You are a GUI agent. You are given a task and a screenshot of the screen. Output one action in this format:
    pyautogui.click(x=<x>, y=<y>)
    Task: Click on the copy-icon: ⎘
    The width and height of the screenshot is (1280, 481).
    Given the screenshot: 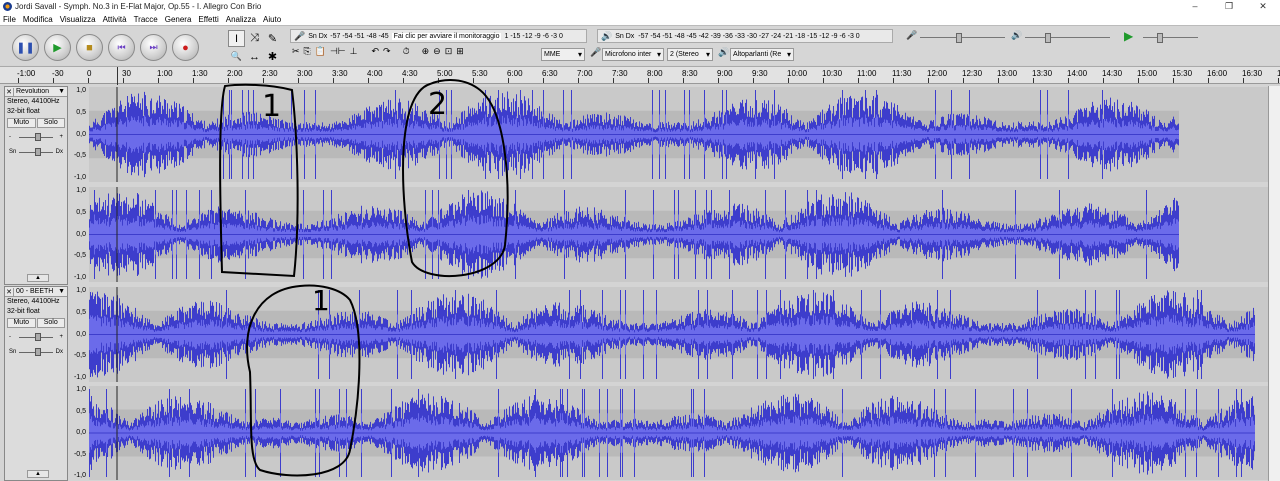 What is the action you would take?
    pyautogui.click(x=307, y=51)
    